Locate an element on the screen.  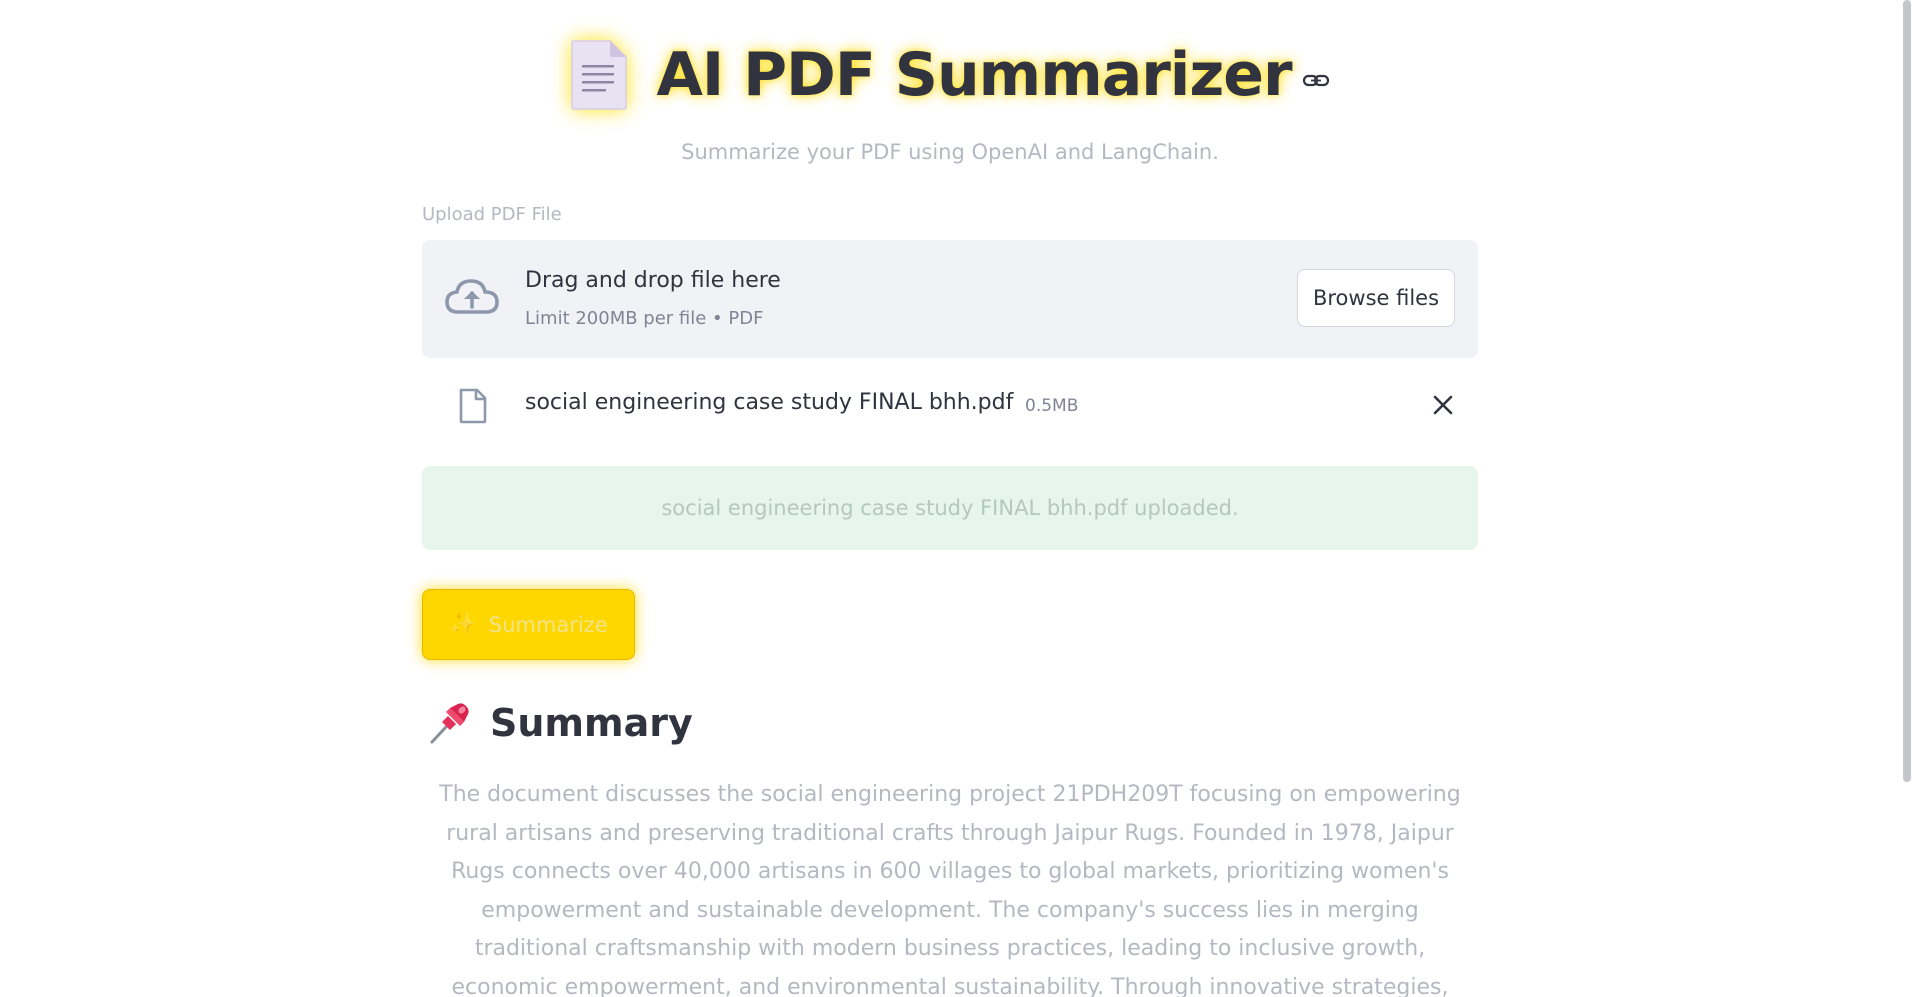
page-title: AI PDF Summarizer is located at coordinates (974, 75).